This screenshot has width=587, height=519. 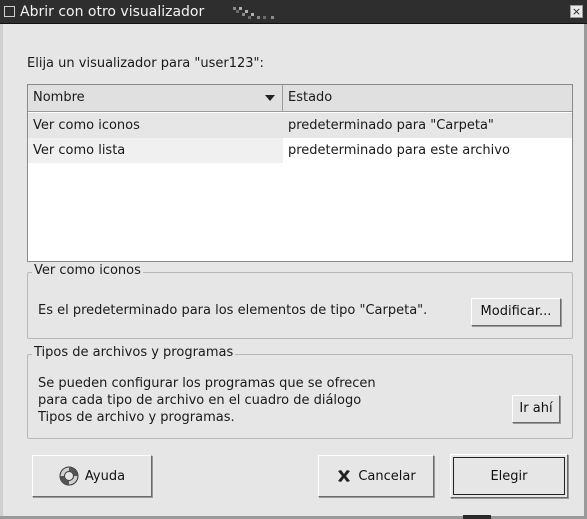 What do you see at coordinates (310, 97) in the screenshot?
I see `column-header-status-label: Estado` at bounding box center [310, 97].